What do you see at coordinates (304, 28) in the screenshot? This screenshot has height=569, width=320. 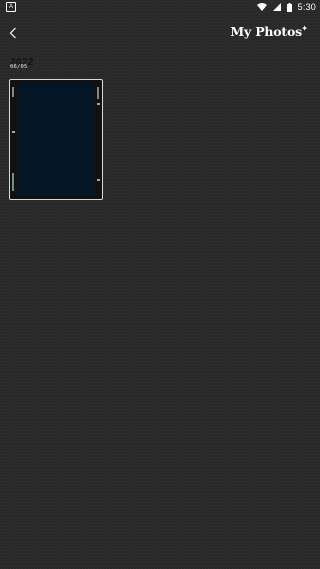 I see `sparkle-icon: ✦` at bounding box center [304, 28].